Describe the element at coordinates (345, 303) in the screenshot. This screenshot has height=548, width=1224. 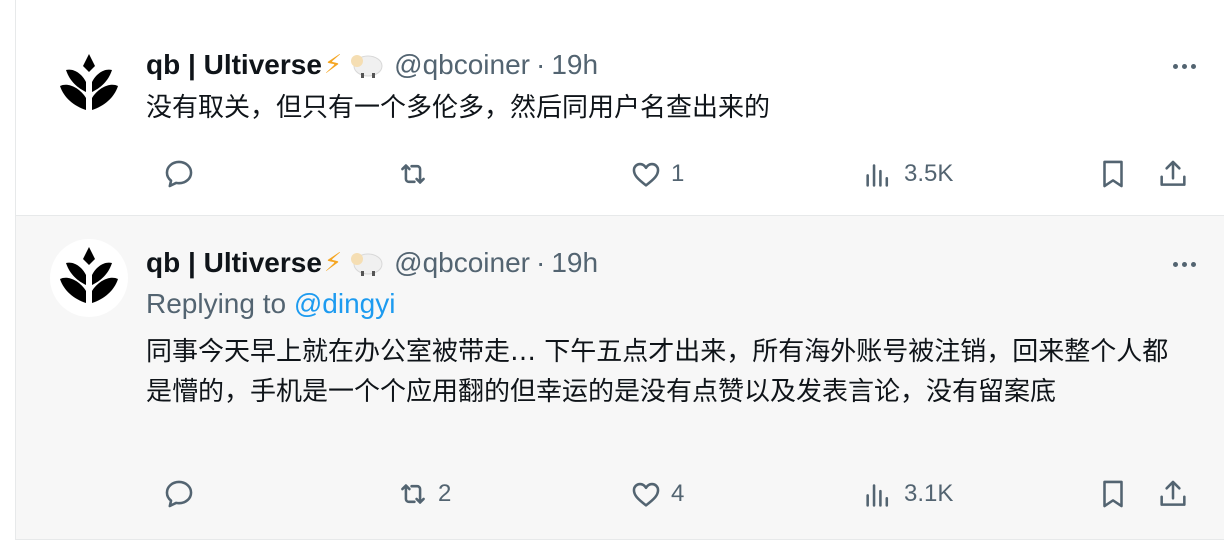
I see `mention-link: @dingyi` at that location.